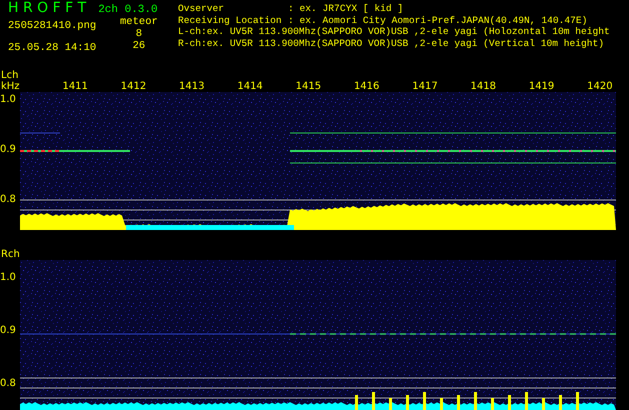  I want to click on info-value: : ex. Aomori City Aomori-Pref.JAPAN(40.49N, 140.47E), so click(438, 20).